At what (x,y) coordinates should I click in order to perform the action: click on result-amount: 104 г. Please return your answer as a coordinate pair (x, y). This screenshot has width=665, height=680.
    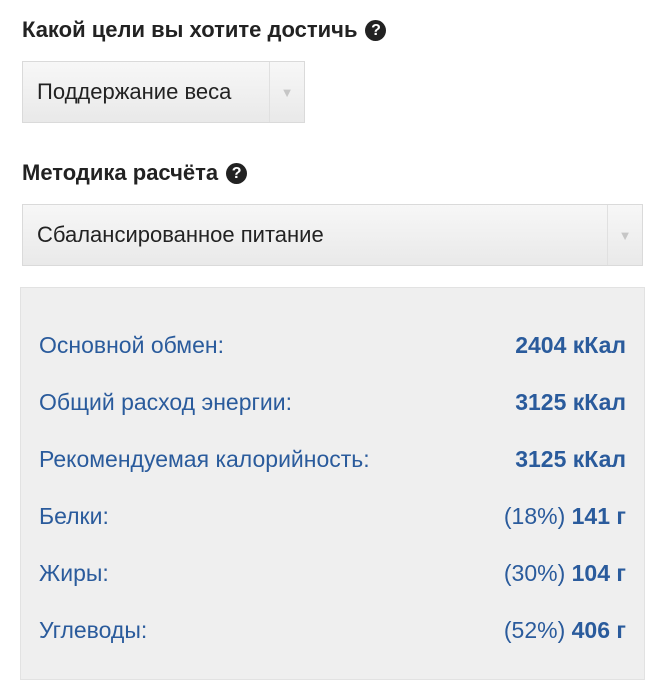
    Looking at the image, I should click on (598, 573).